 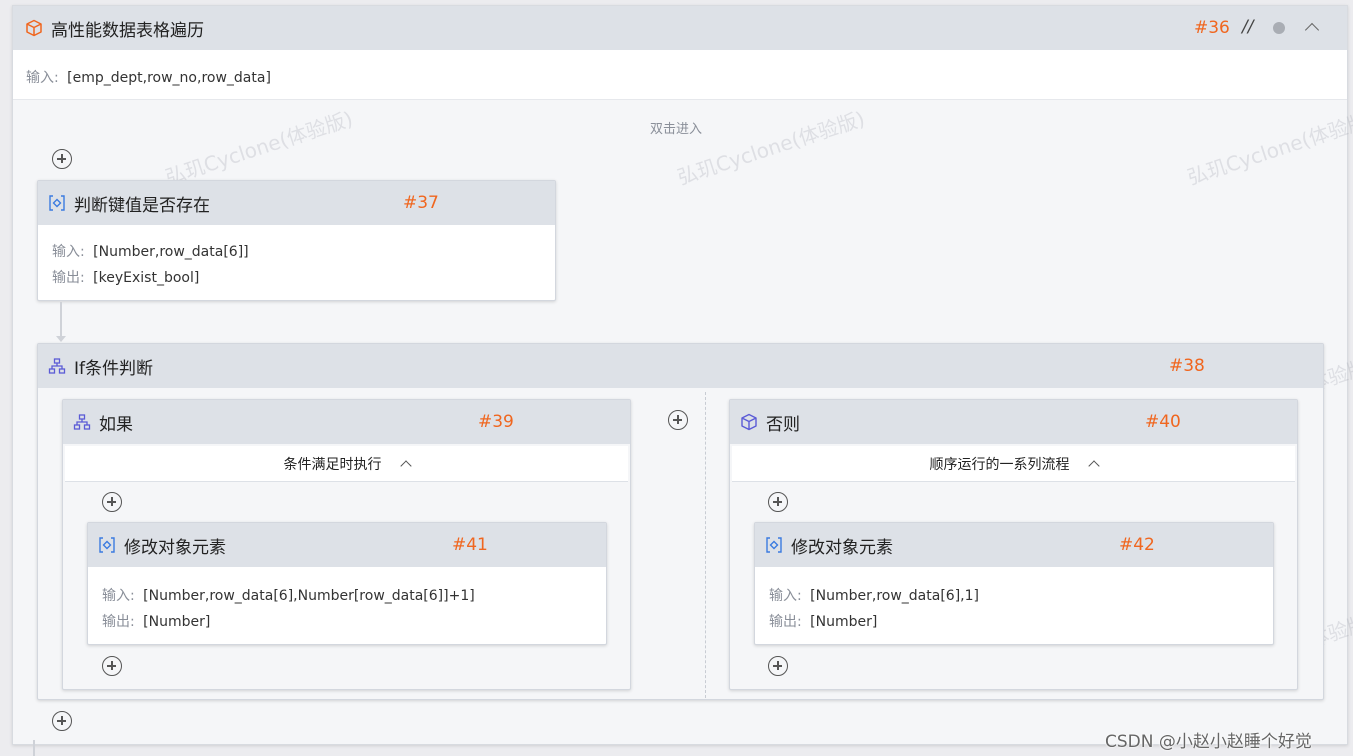 I want to click on footer-credit: CSDN @小赵小赵睡个好觉, so click(x=1208, y=742).